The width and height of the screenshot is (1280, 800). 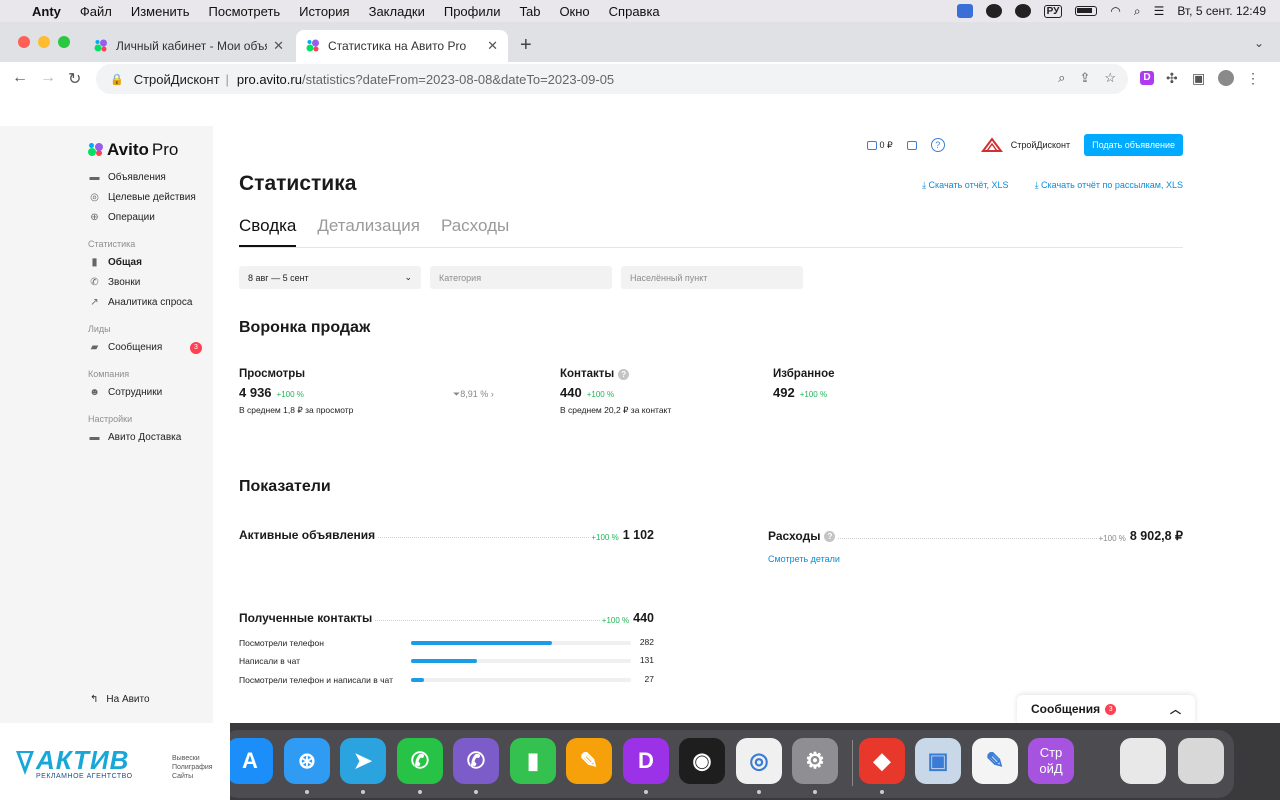 What do you see at coordinates (133, 150) in the screenshot?
I see `avito-pro-logo: Avito Pro` at bounding box center [133, 150].